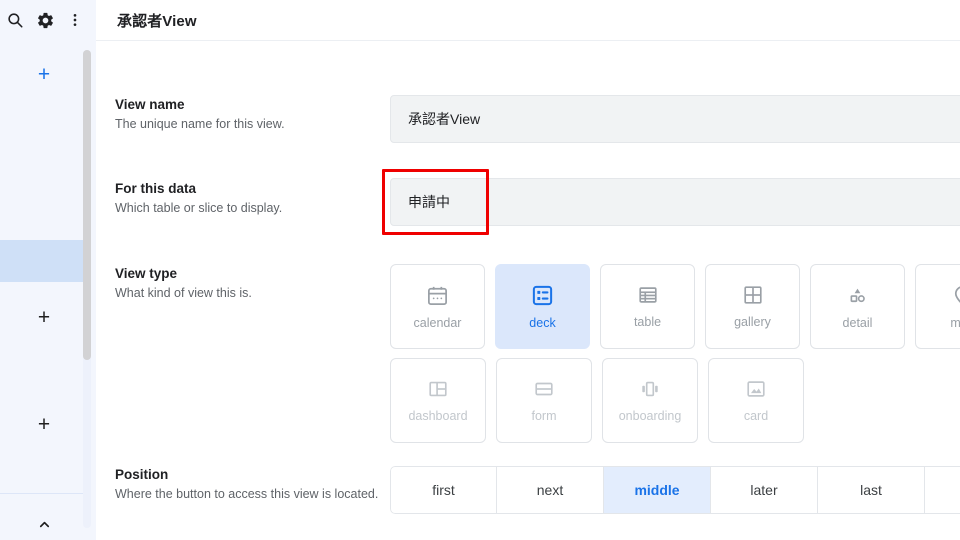  Describe the element at coordinates (955, 322) in the screenshot. I see `view-type-tile-map-label: map` at that location.